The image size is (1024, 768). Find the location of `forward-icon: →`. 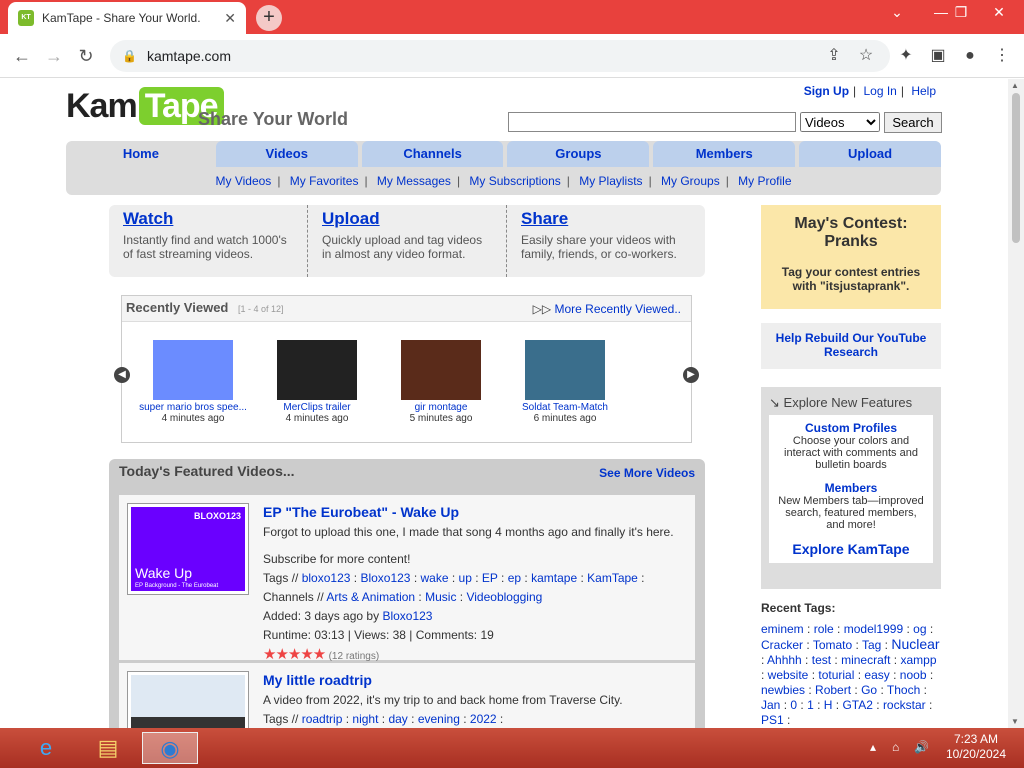

forward-icon: → is located at coordinates (54, 56).